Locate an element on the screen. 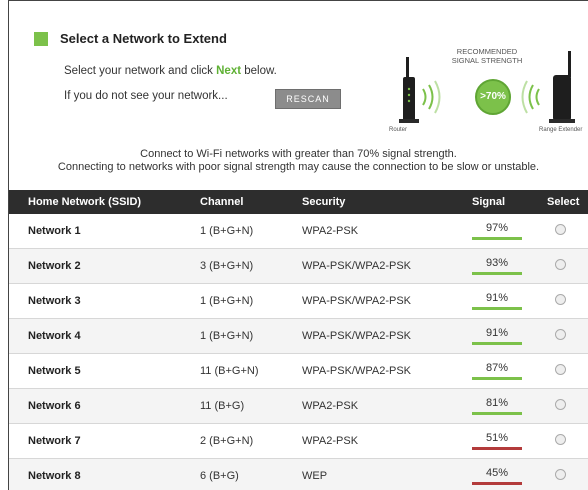 Image resolution: width=588 pixels, height=490 pixels. signal-value: 81% is located at coordinates (497, 403).